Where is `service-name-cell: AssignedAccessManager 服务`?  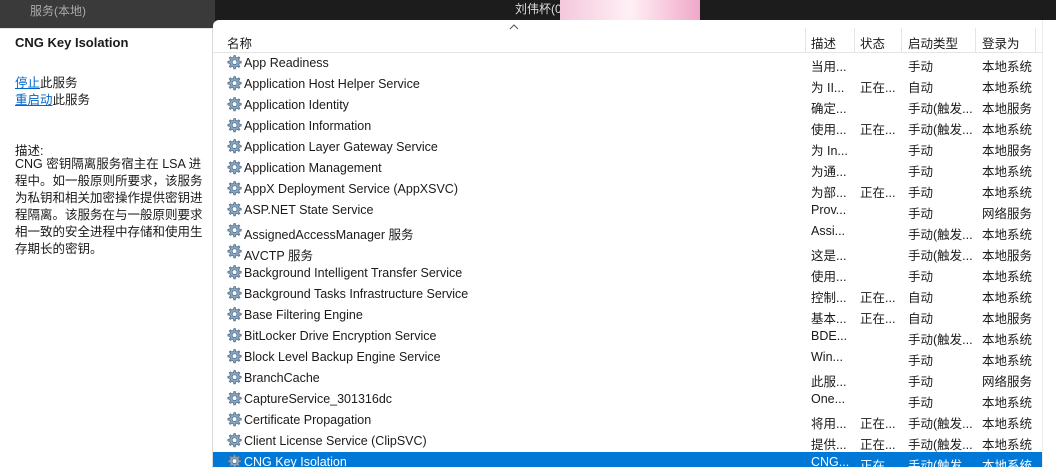
service-name-cell: AssignedAccessManager 服务 is located at coordinates (329, 235).